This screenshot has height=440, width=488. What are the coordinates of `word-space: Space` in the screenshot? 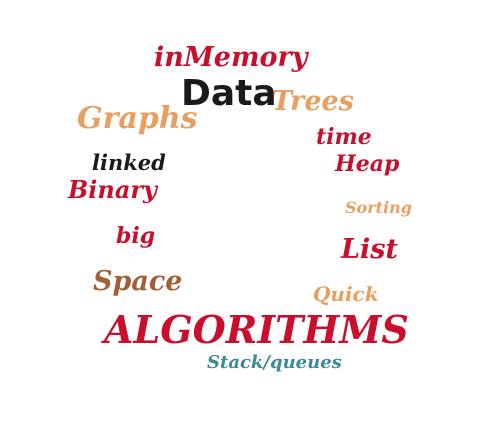 It's located at (138, 281).